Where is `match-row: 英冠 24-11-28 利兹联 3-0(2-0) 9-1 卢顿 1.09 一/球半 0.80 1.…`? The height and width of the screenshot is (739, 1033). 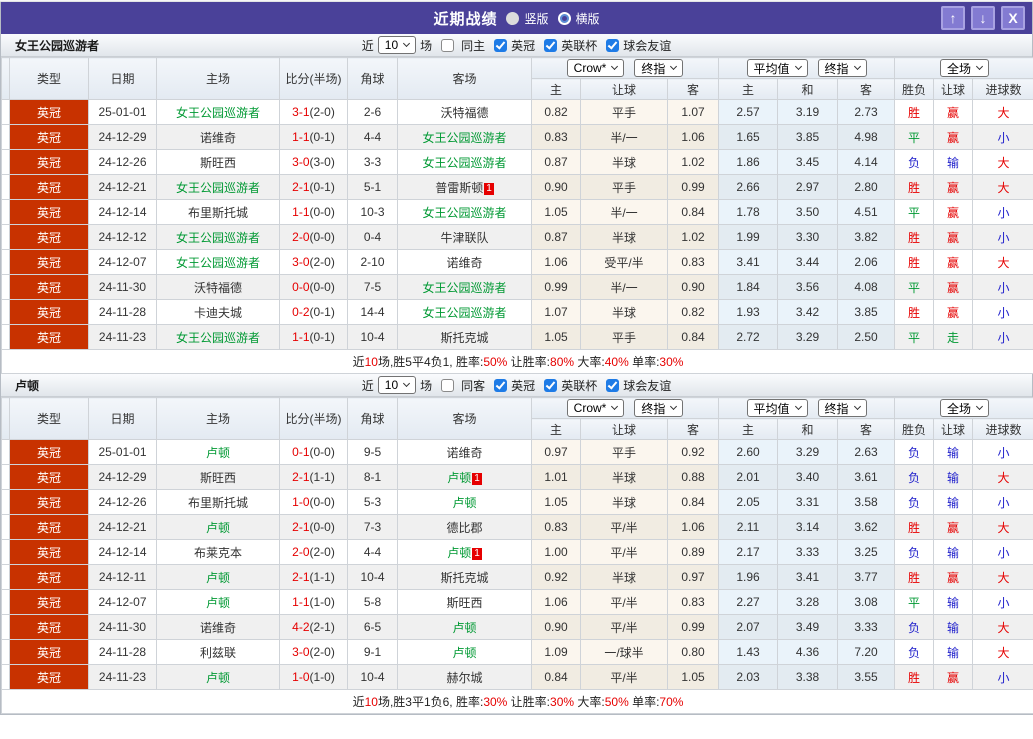
match-row: 英冠 24-11-28 利兹联 3-0(2-0) 9-1 卢顿 1.09 一/球半 0.80 1.… is located at coordinates (517, 652).